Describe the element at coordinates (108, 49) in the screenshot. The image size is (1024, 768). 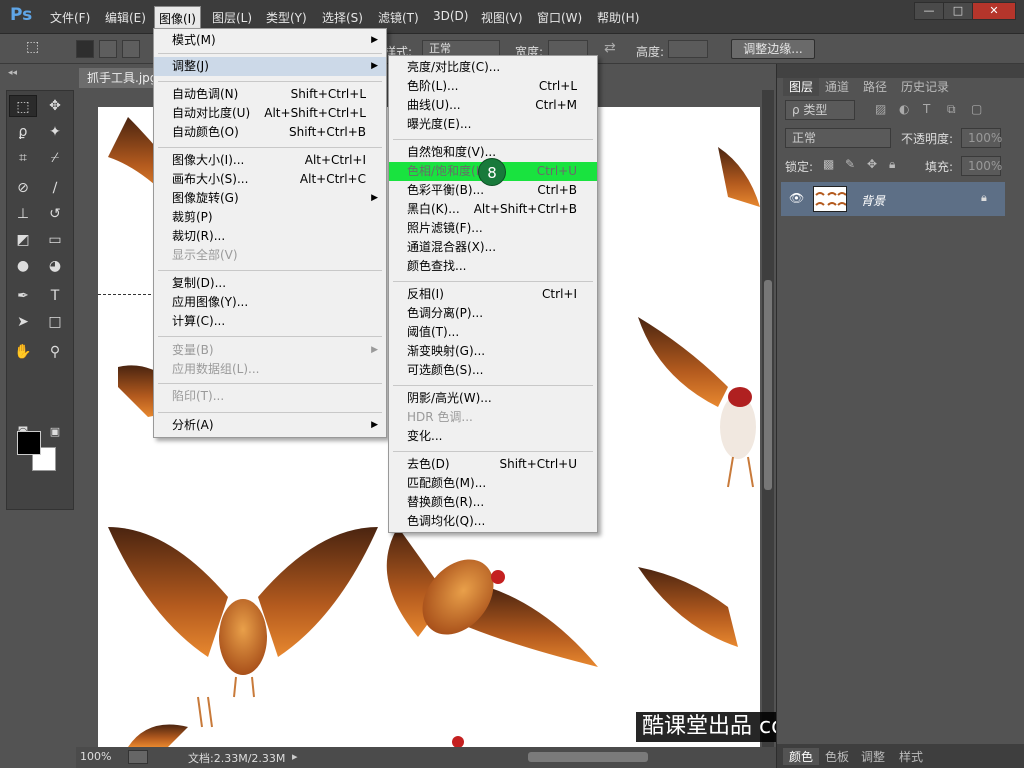
I see `add-selection-icon` at that location.